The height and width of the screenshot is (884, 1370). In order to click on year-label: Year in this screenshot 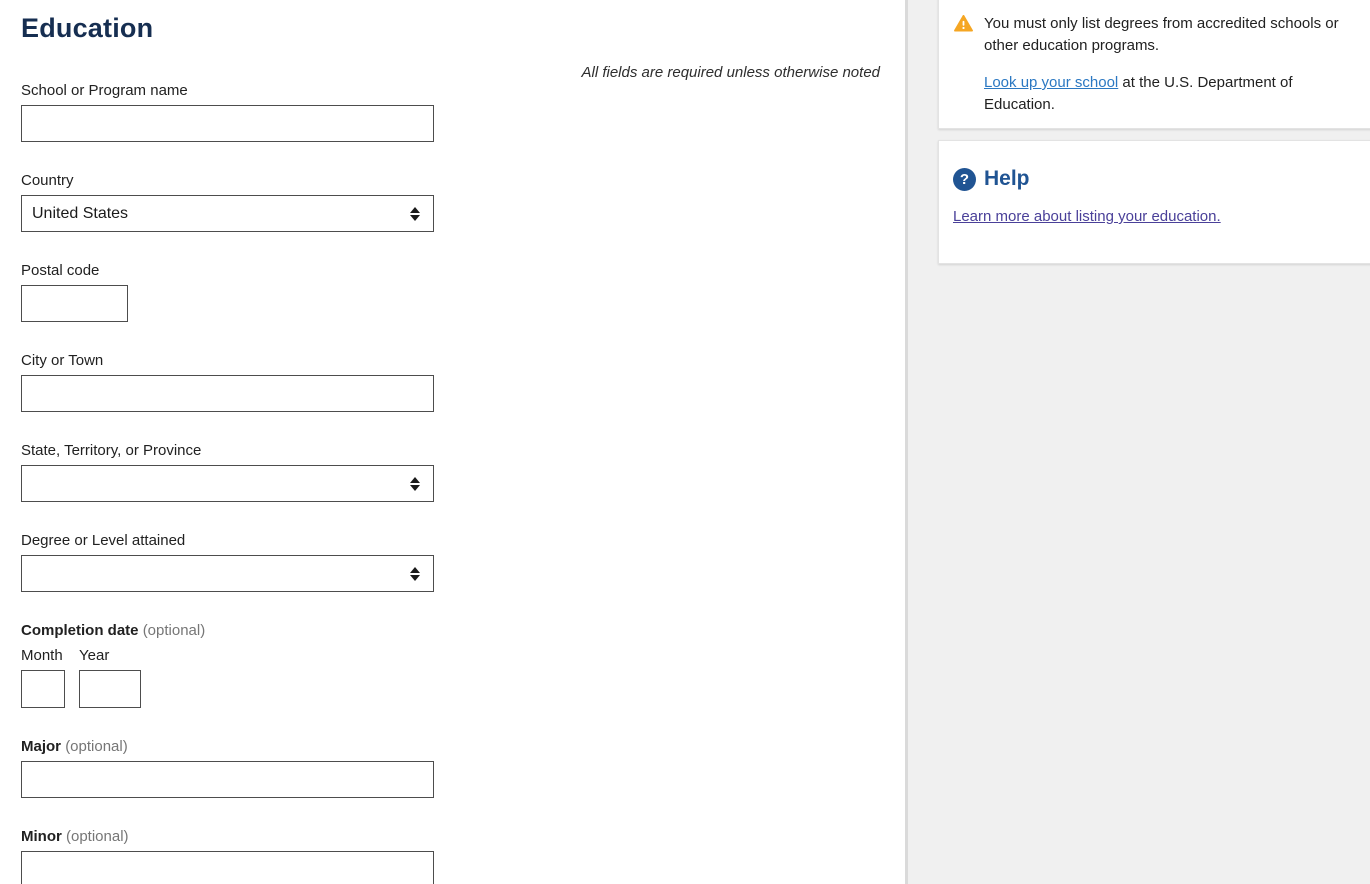, I will do `click(94, 655)`.